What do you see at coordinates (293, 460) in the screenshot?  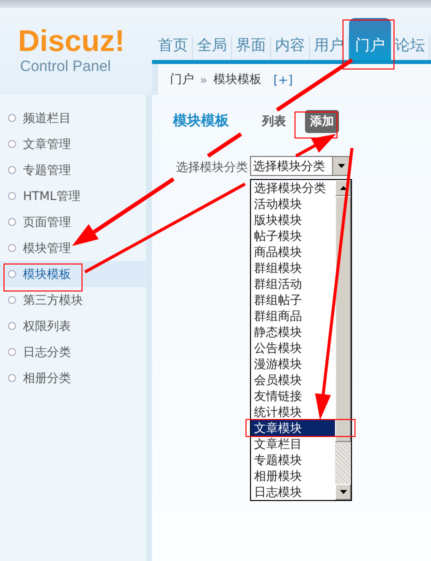 I see `dropdown-option: 专题模块` at bounding box center [293, 460].